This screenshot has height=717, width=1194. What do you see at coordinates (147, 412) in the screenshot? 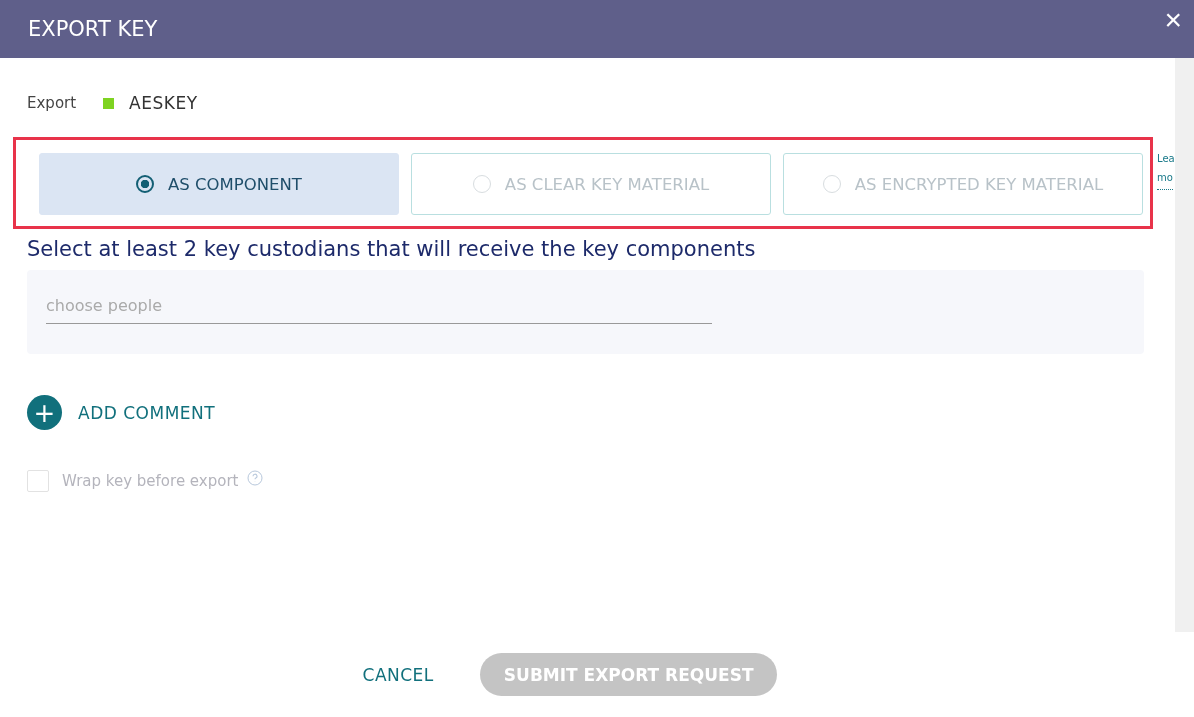
I see `add-comment-link: ADD COMMENT` at bounding box center [147, 412].